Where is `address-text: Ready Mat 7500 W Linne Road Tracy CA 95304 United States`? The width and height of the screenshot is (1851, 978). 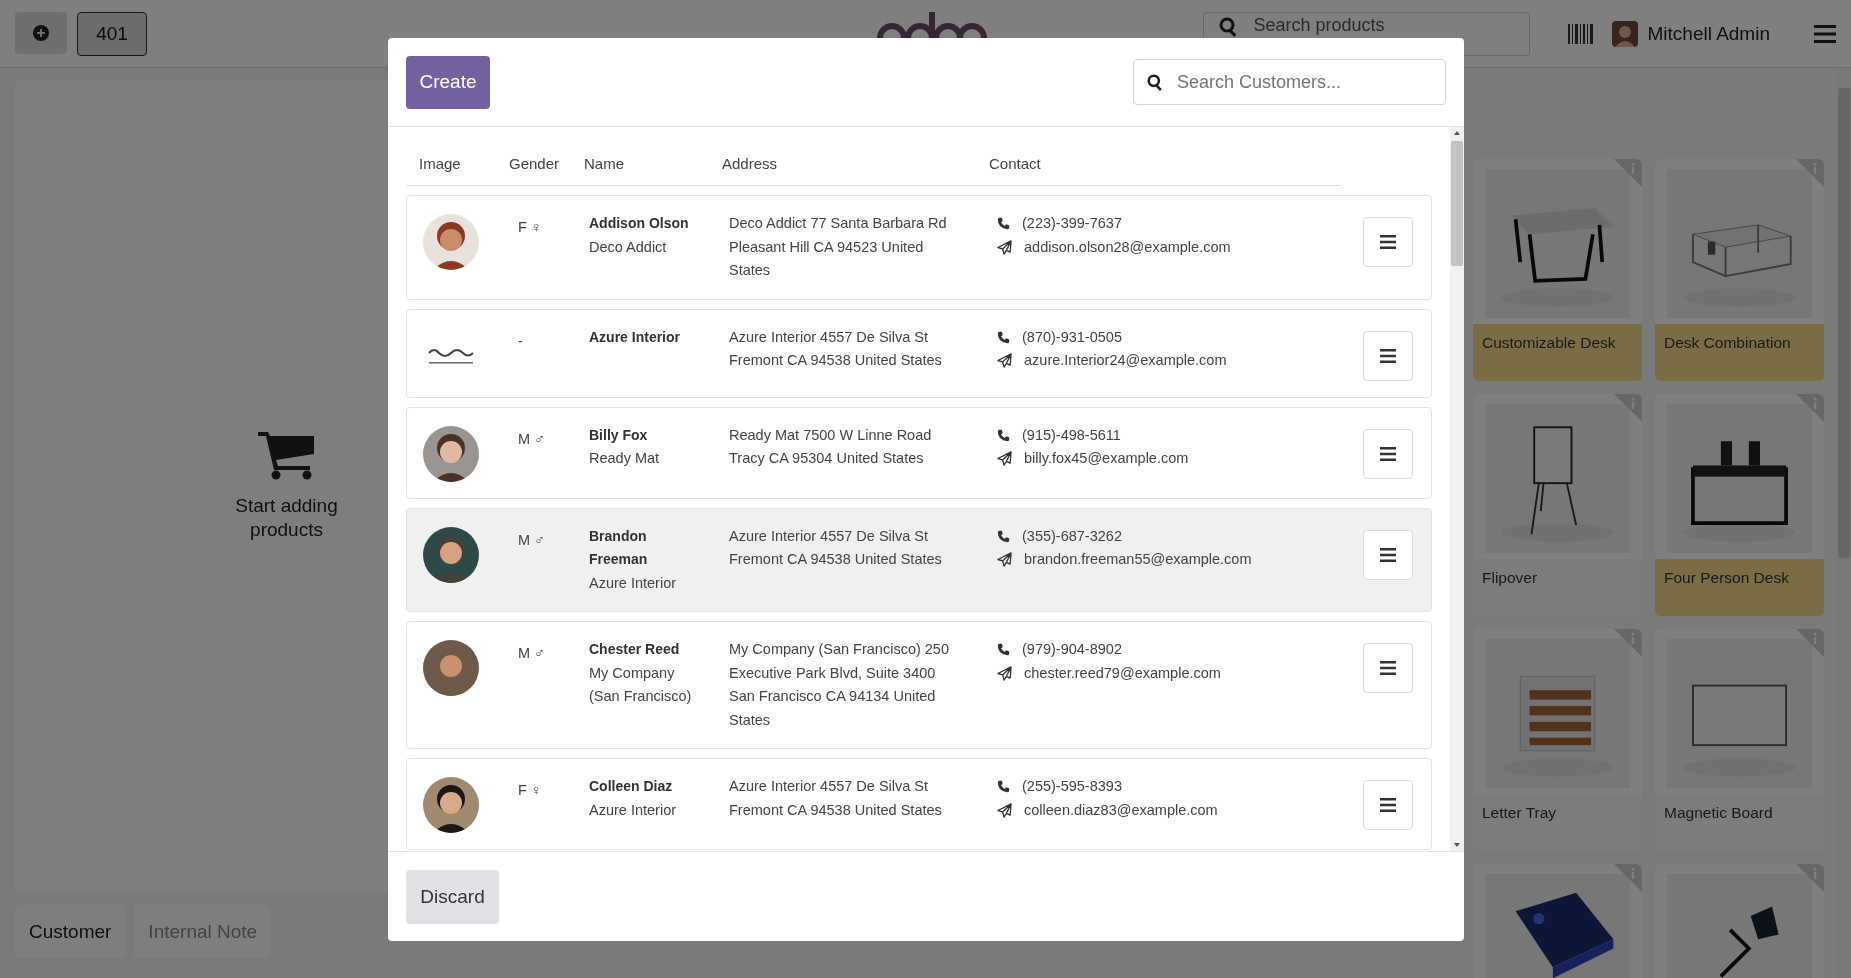 address-text: Ready Mat 7500 W Linne Road Tracy CA 95304 United States is located at coordinates (831, 446).